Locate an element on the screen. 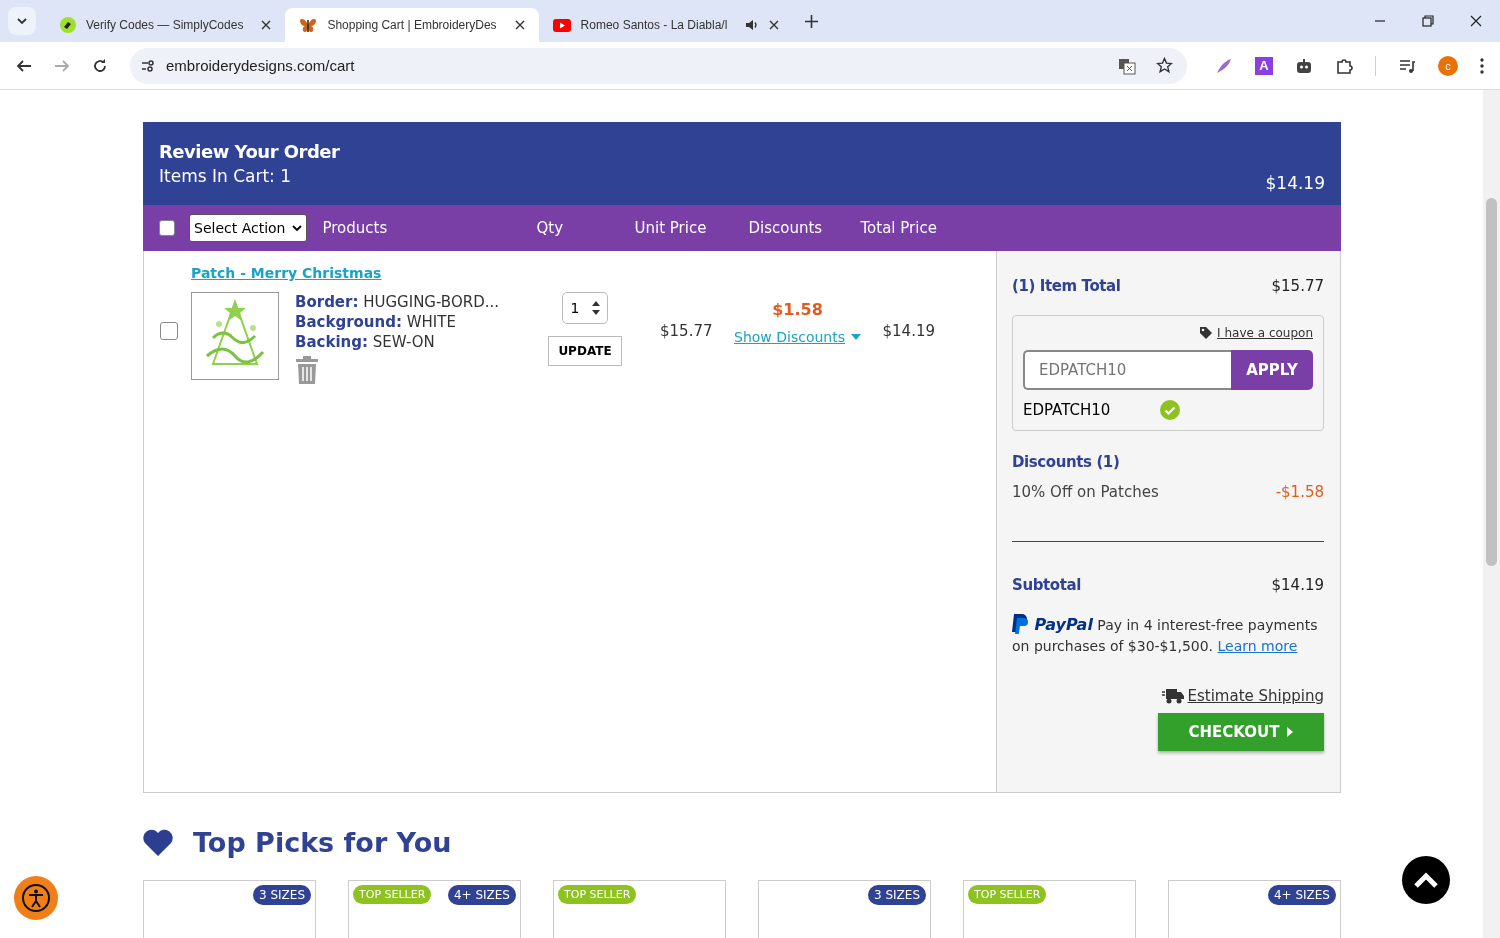 The image size is (1500, 938). product-card: TOP SELLER 4+ SIZES is located at coordinates (434, 909).